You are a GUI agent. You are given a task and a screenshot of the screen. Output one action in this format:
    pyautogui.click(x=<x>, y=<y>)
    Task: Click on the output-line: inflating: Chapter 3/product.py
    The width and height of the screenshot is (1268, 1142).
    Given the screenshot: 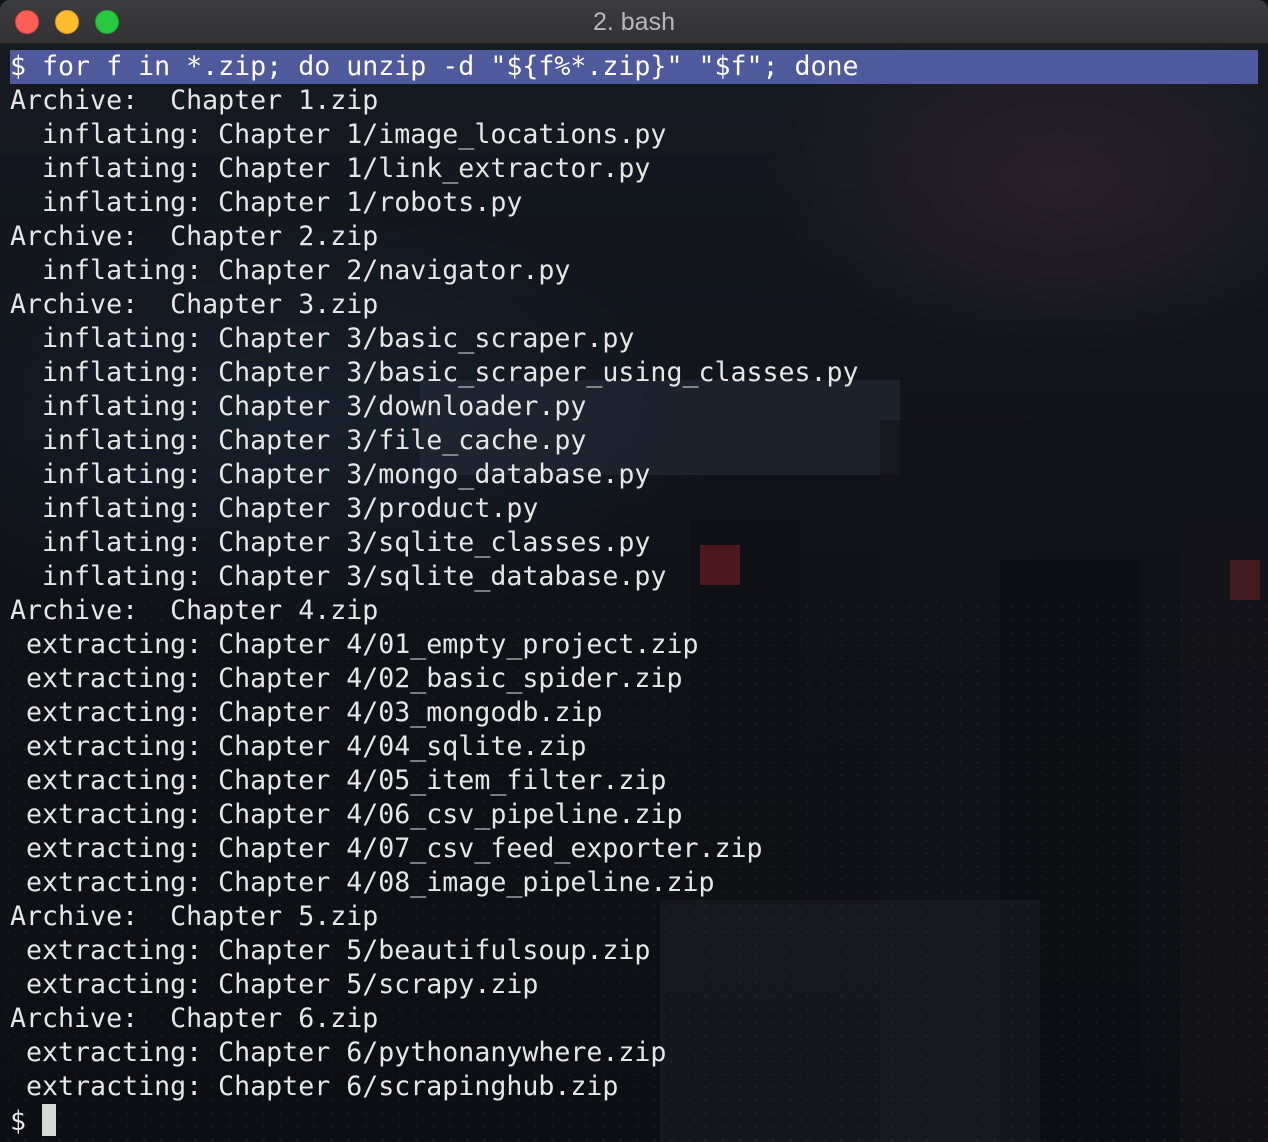 What is the action you would take?
    pyautogui.click(x=274, y=508)
    